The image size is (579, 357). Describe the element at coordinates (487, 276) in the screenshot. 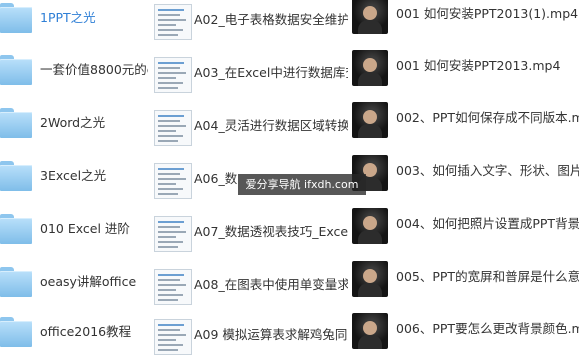

I see `video-label: 005、PPT的宽屏和普屏是什么意思` at that location.